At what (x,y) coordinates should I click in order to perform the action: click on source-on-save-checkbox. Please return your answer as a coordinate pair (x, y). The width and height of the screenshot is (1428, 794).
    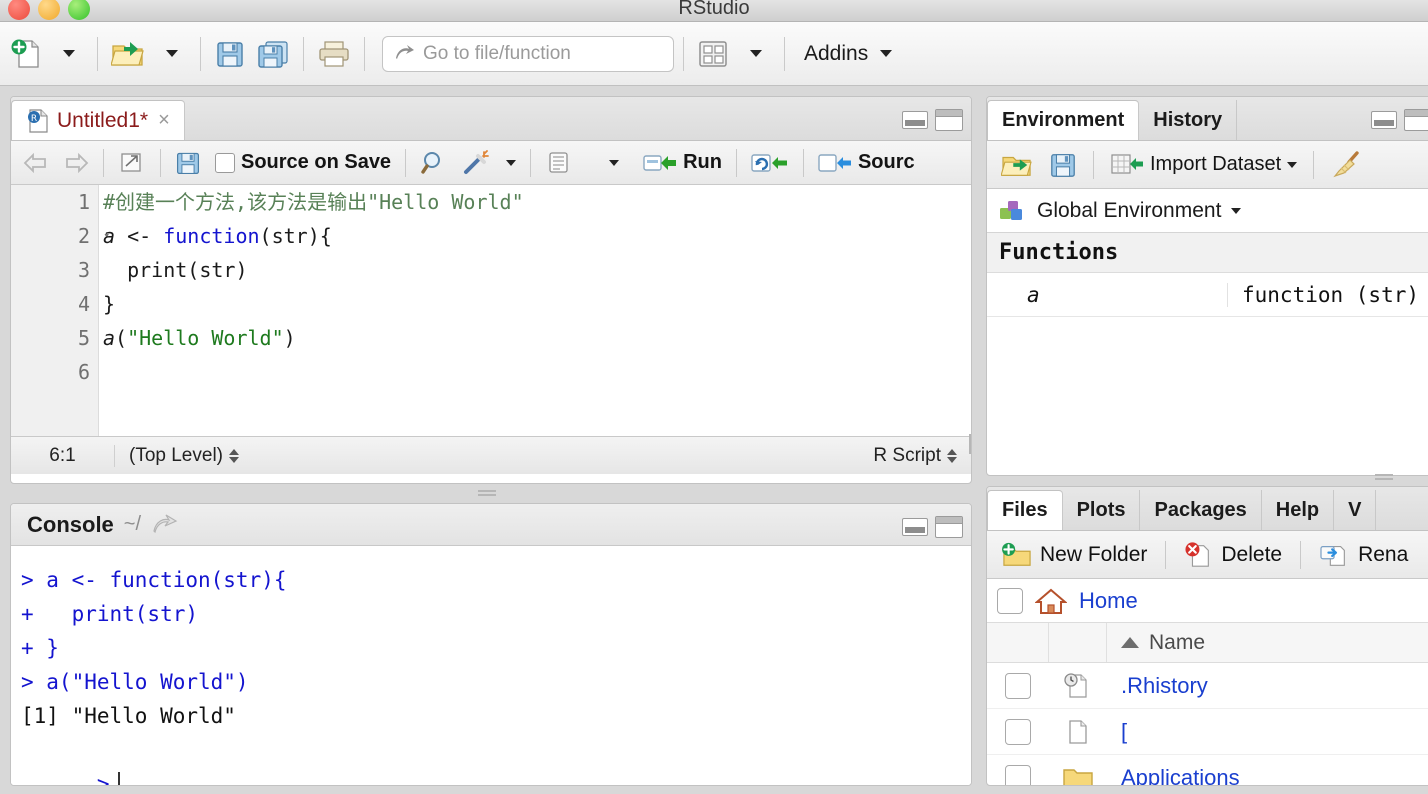
    Looking at the image, I should click on (225, 162).